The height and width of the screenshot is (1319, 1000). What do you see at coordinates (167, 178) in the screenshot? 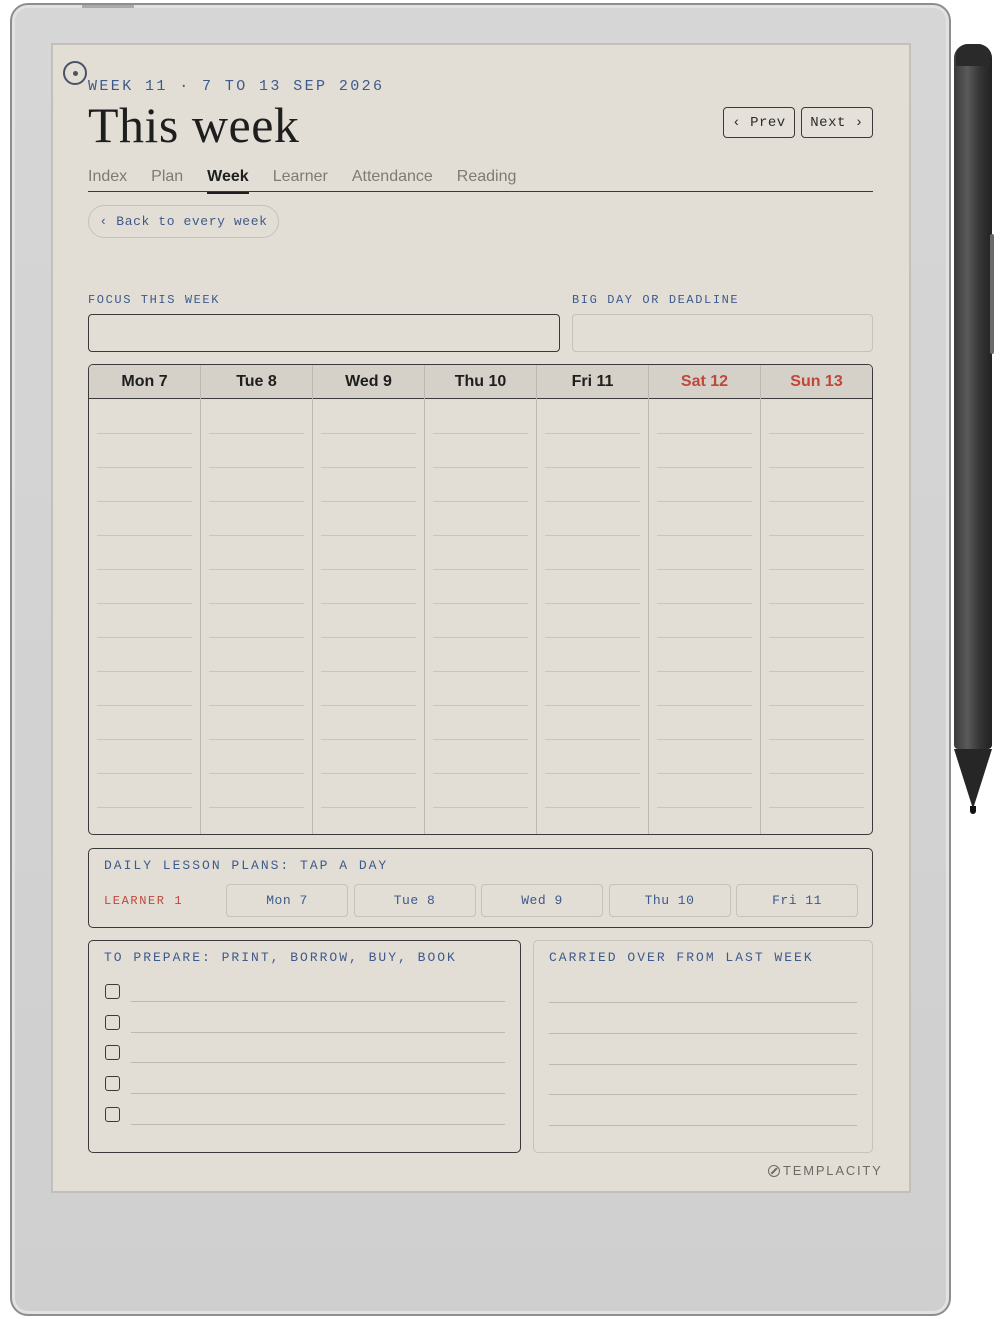
I see `tab-plan: Plan` at bounding box center [167, 178].